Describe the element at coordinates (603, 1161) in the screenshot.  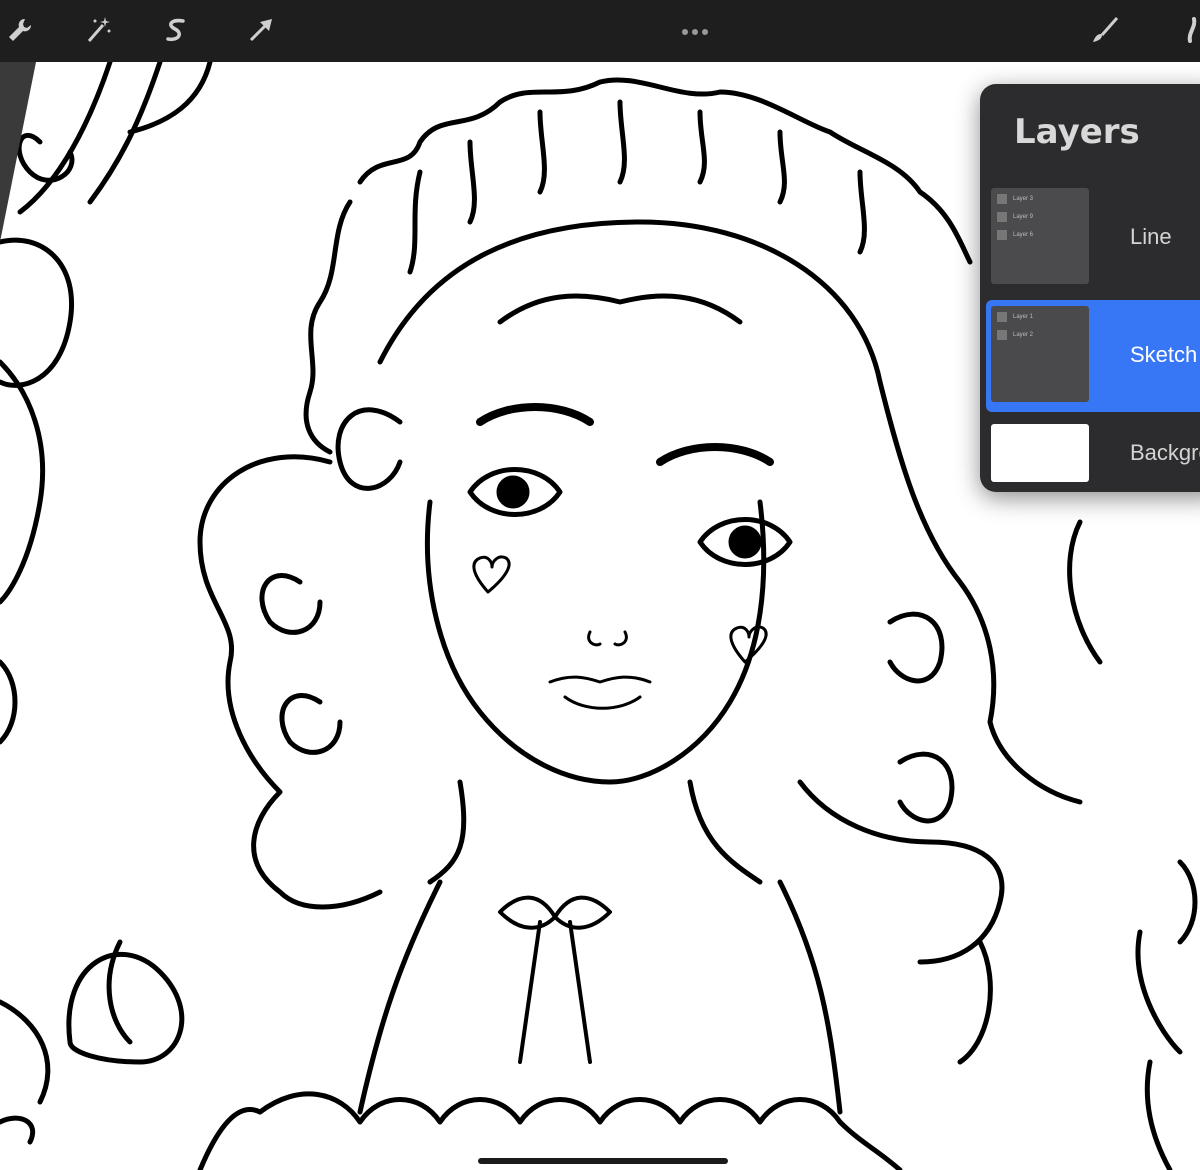
I see `home-indicator` at that location.